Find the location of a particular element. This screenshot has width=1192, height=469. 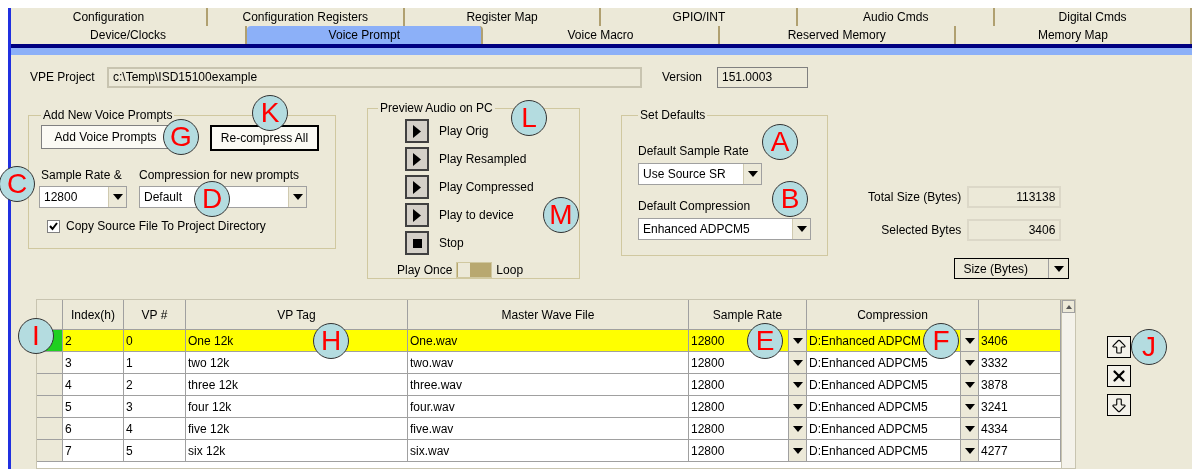

play-once-label: Play Once is located at coordinates (425, 270).